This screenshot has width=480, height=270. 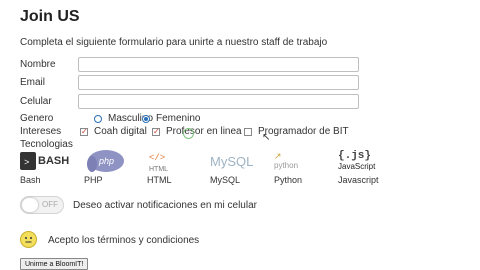 I want to click on tech-name: PHP, so click(x=93, y=180).